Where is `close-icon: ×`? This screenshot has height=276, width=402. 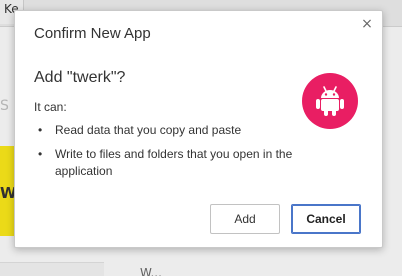
close-icon: × is located at coordinates (367, 24).